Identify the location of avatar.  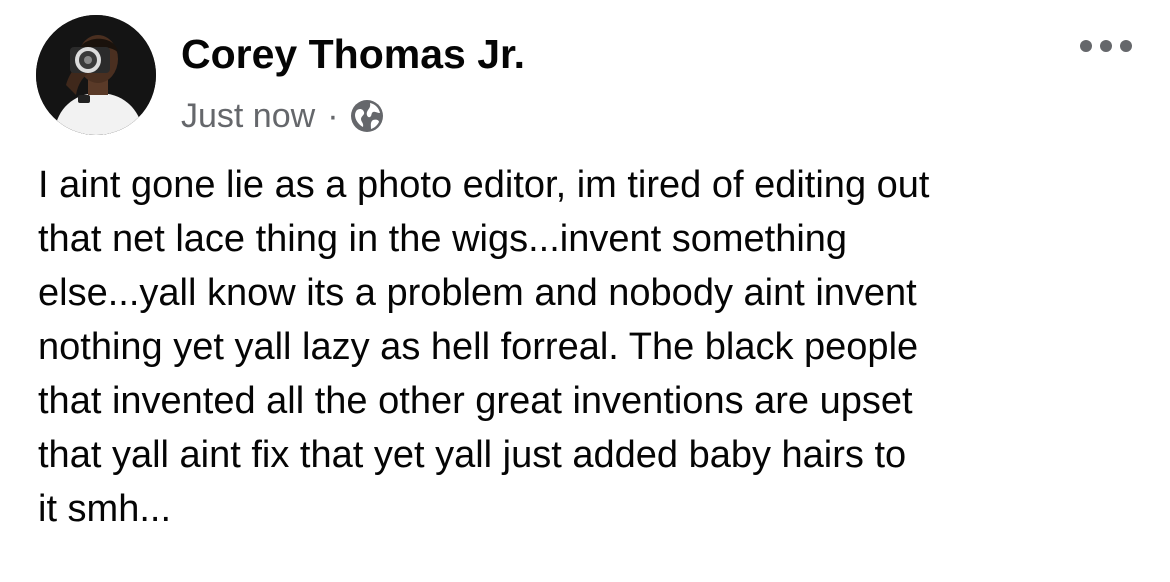
(96, 75).